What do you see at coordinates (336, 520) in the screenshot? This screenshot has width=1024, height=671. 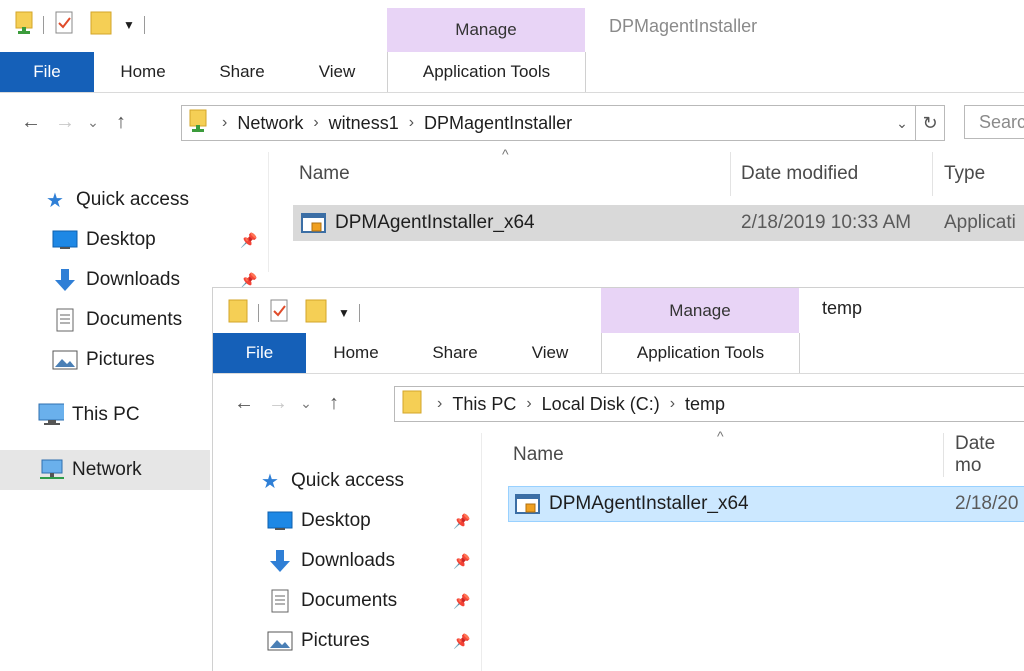 I see `nav-label: Desktop` at bounding box center [336, 520].